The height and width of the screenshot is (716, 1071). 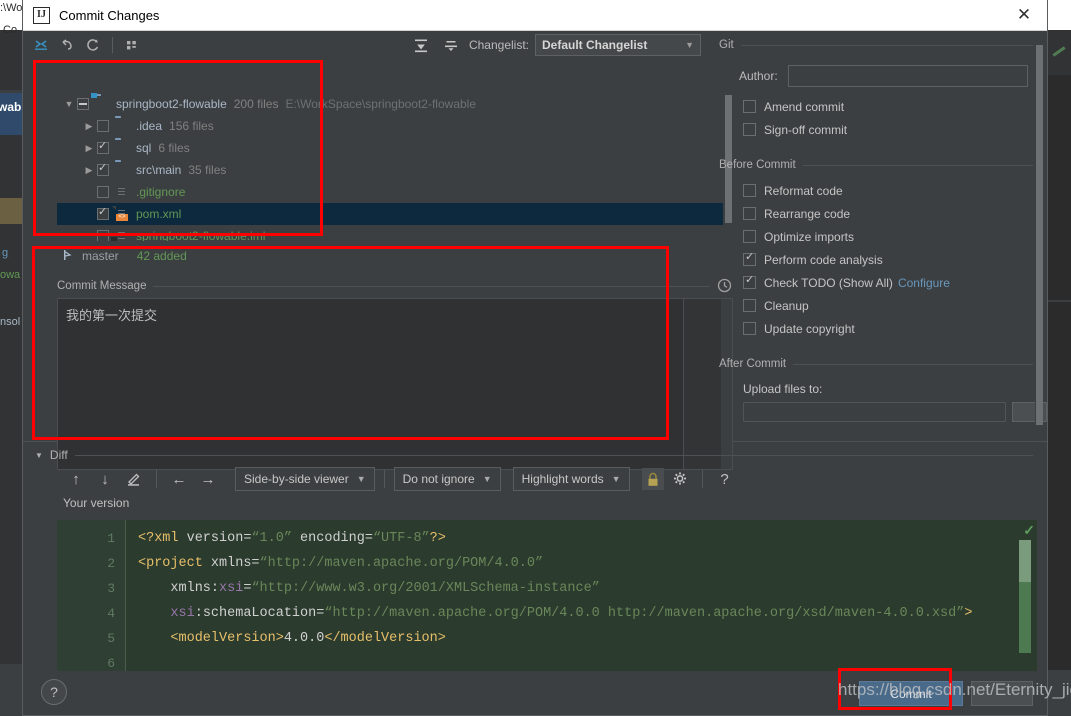 What do you see at coordinates (93, 45) in the screenshot?
I see `refresh-icon` at bounding box center [93, 45].